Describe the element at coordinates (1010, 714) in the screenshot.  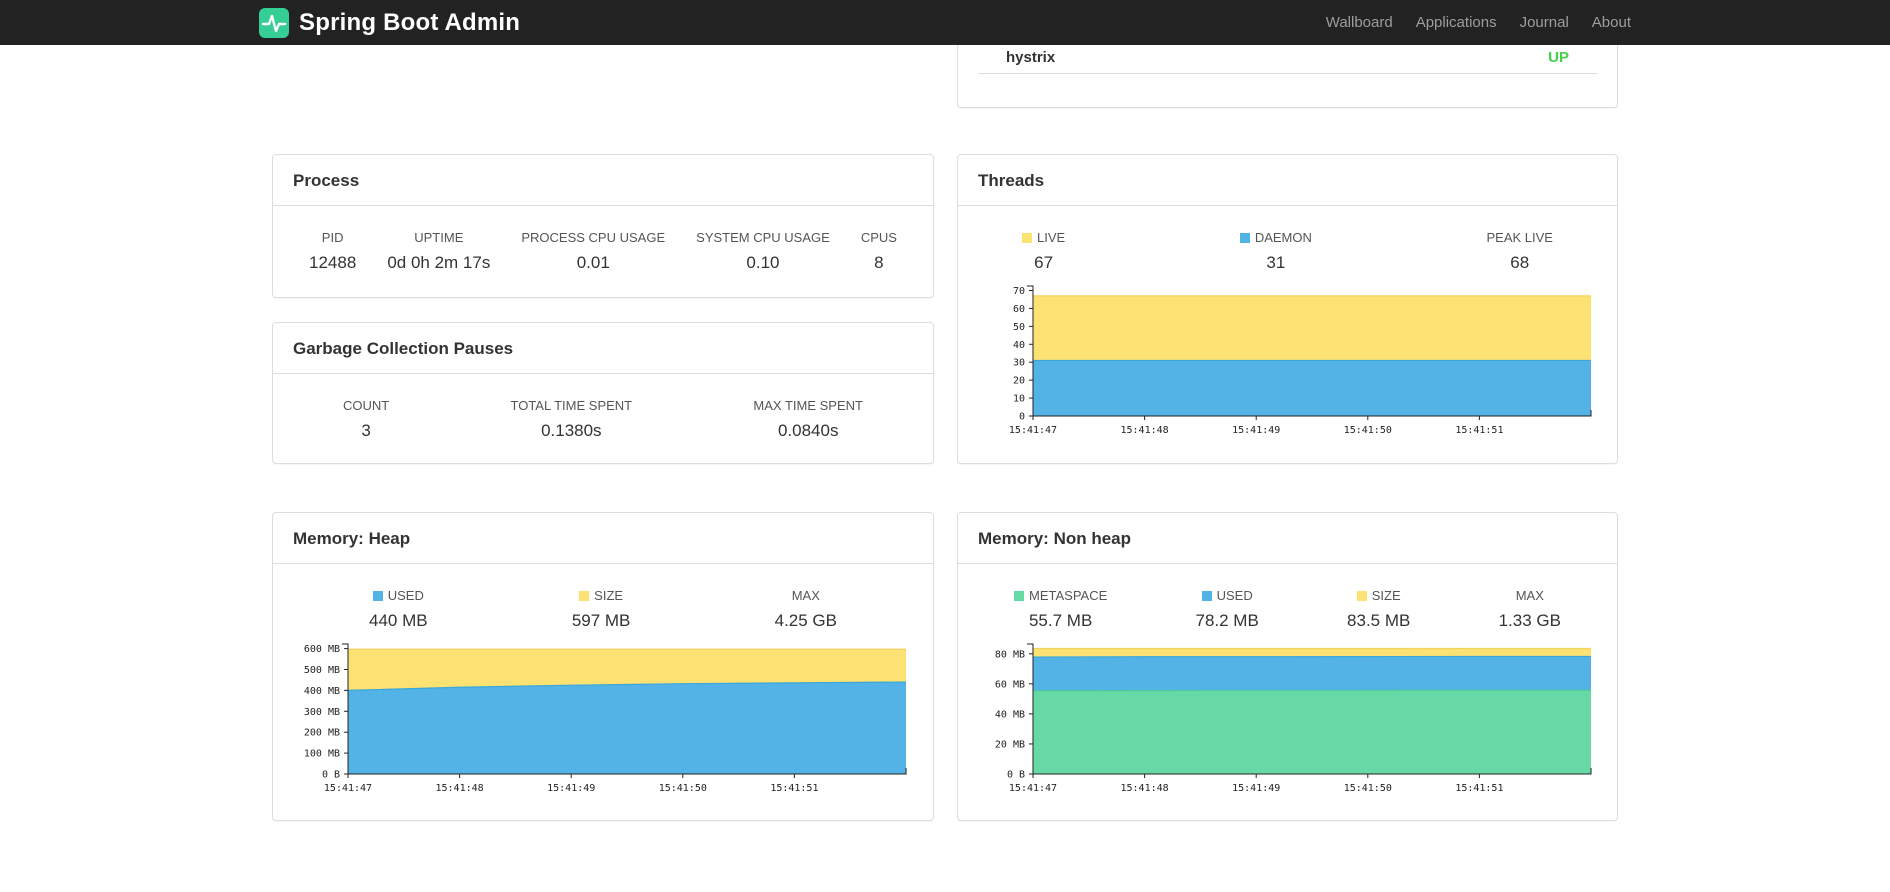
I see `svg-text: 40 MB` at that location.